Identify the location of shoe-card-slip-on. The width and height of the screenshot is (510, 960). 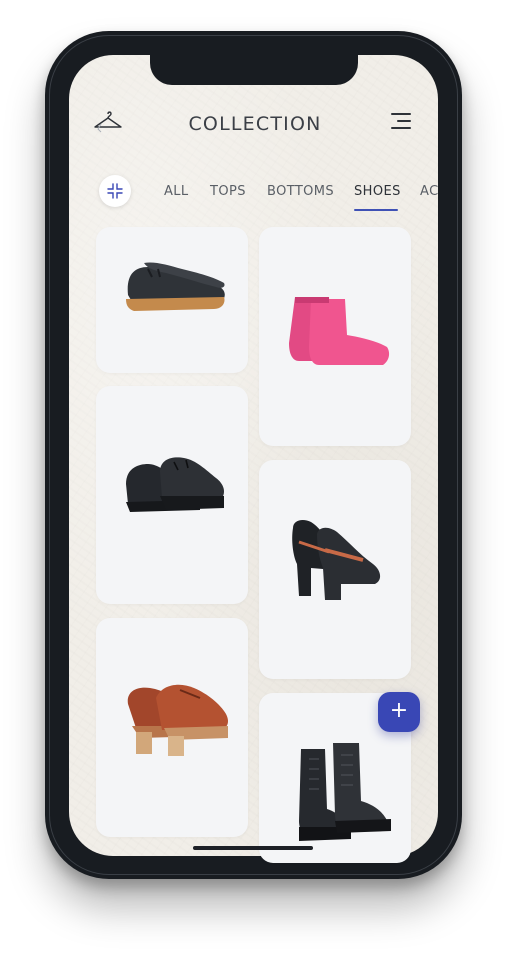
(172, 300).